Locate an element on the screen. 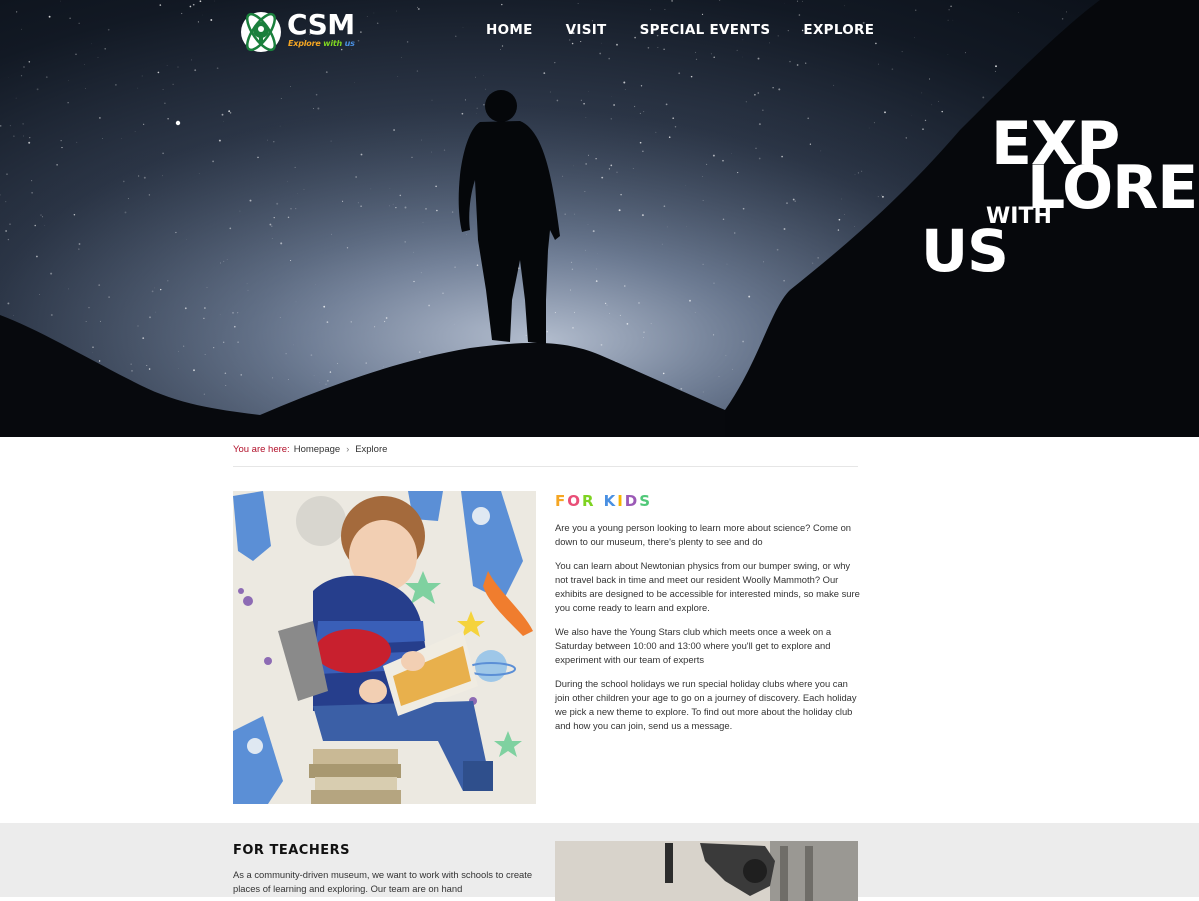 Image resolution: width=1199 pixels, height=901 pixels. hero-title-line-4: US is located at coordinates (964, 251).